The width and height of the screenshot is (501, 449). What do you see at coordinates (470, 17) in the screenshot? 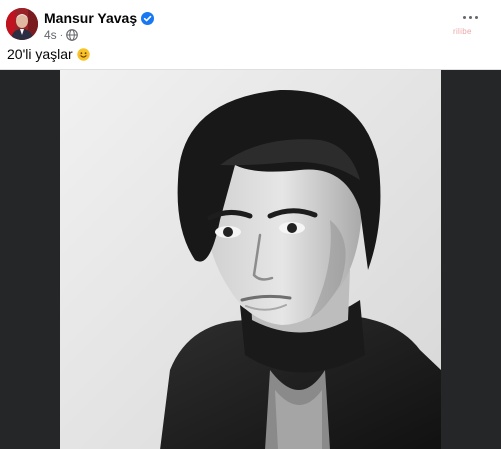
I see `more-options-icon` at bounding box center [470, 17].